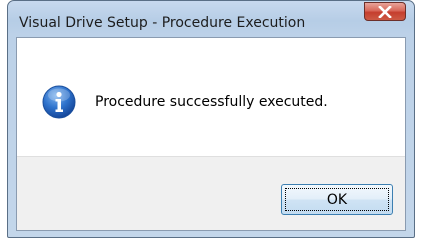 The image size is (427, 246). Describe the element at coordinates (162, 23) in the screenshot. I see `window-title: Visual Drive Setup - Procedure Execution` at that location.